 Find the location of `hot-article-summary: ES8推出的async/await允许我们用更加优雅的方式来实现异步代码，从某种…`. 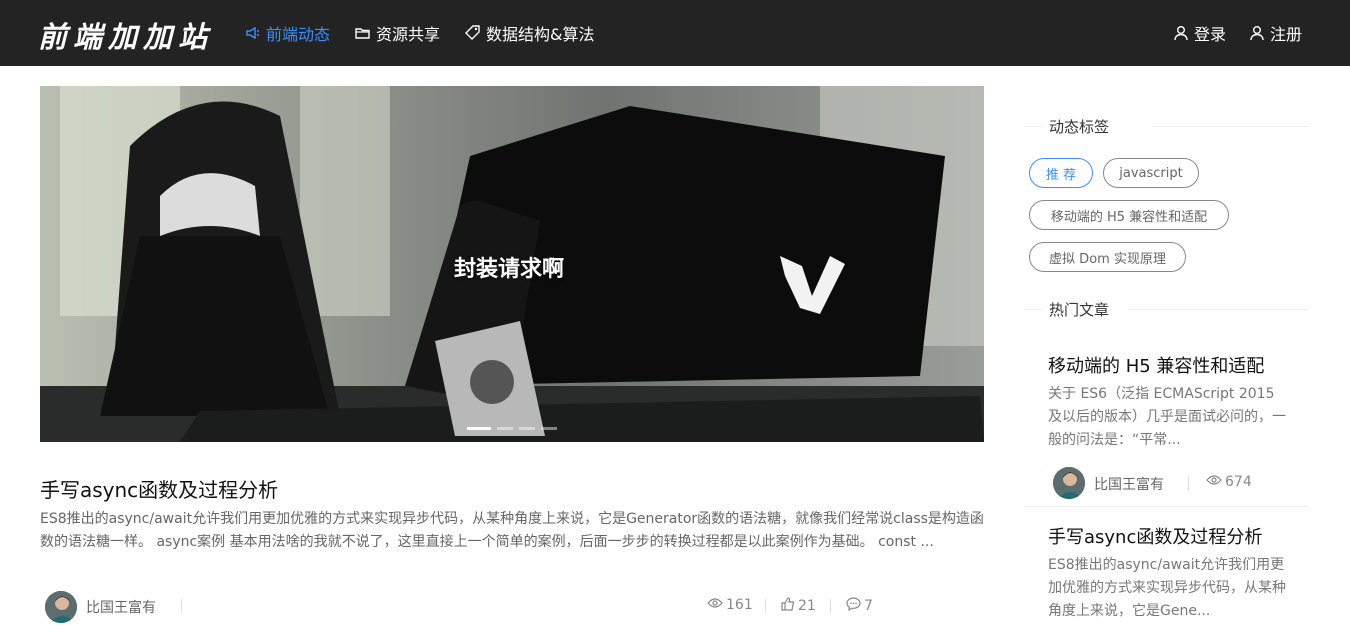

hot-article-summary: ES8推出的async/await允许我们用更加优雅的方式来实现异步代码，从某种… is located at coordinates (1167, 588).